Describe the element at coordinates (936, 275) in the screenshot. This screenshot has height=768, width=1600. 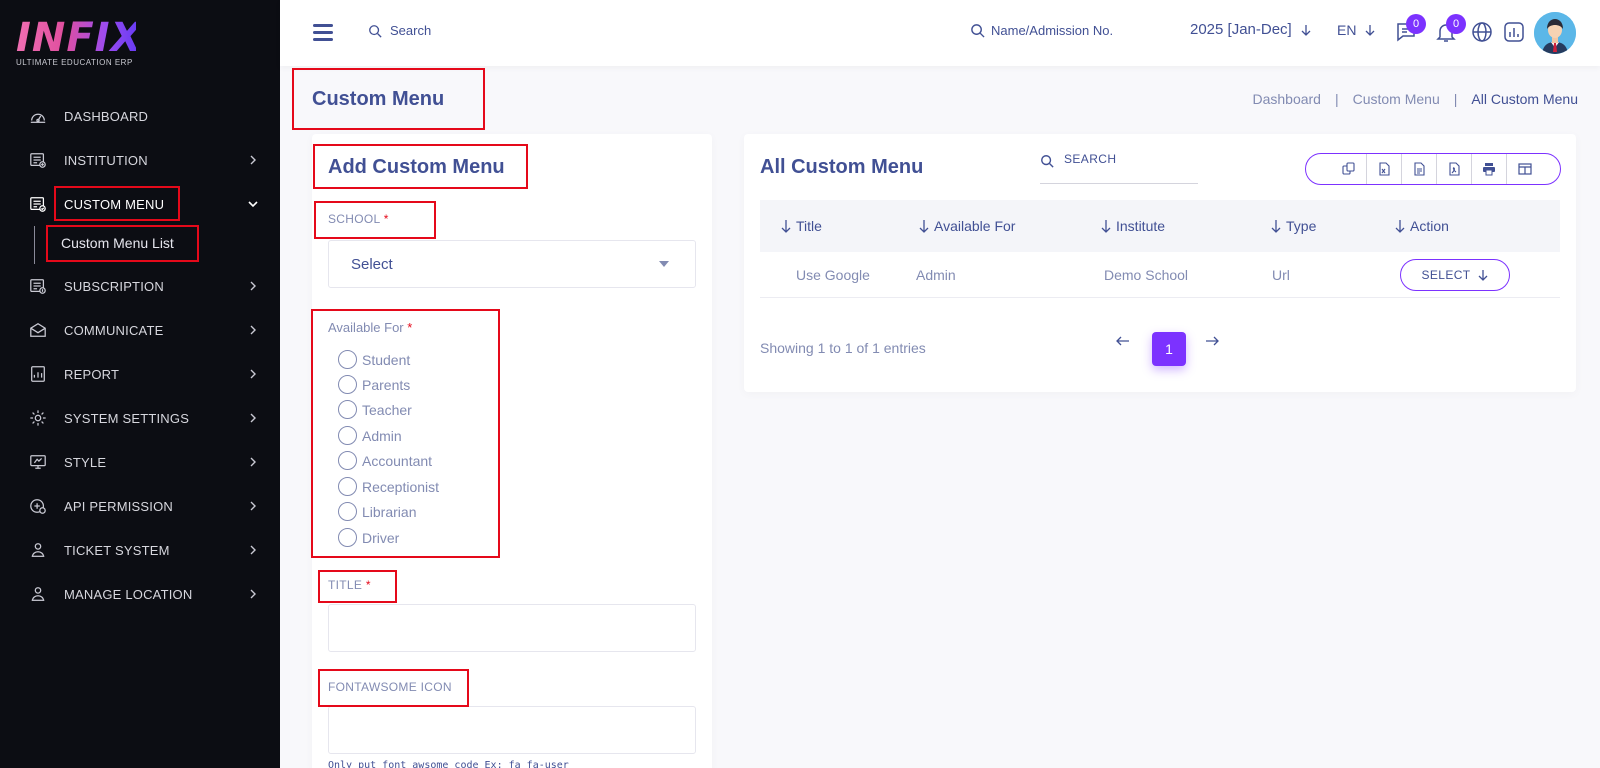
I see `cell-available-for: Admin` at that location.